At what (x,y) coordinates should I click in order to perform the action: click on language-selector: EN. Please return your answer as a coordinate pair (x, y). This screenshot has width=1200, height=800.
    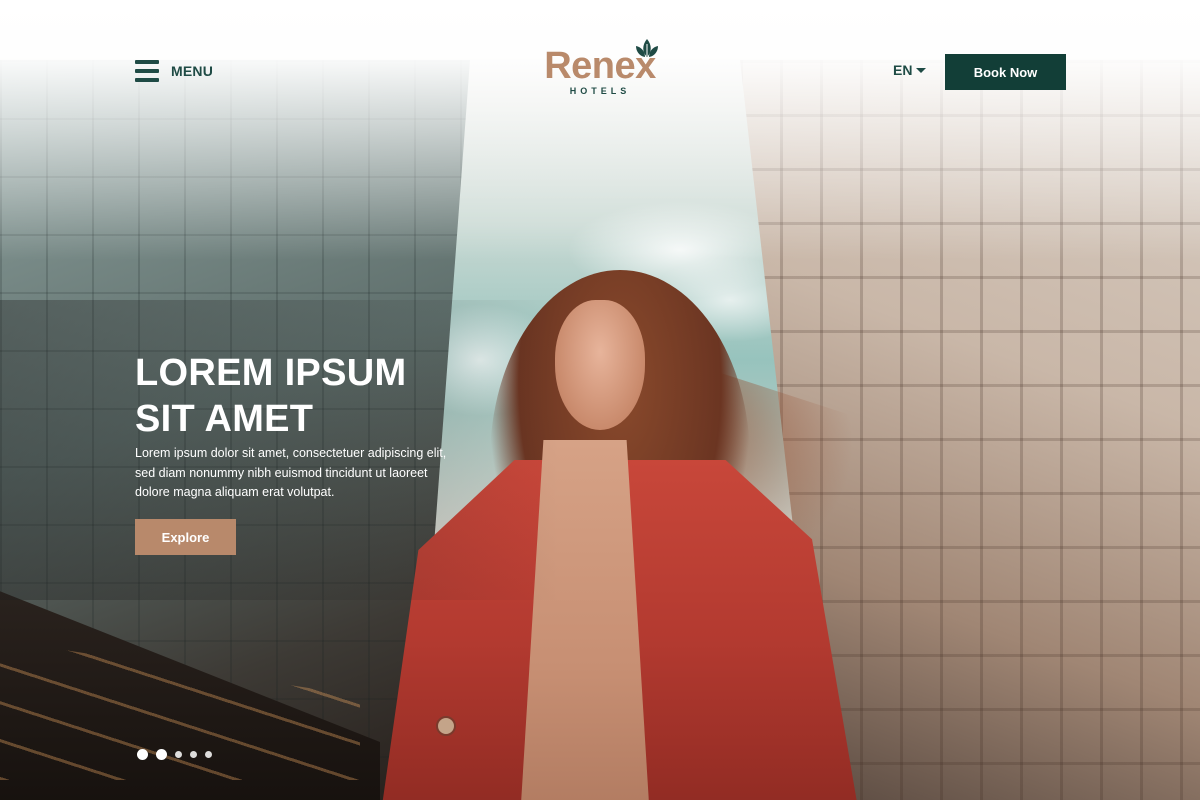
    Looking at the image, I should click on (910, 70).